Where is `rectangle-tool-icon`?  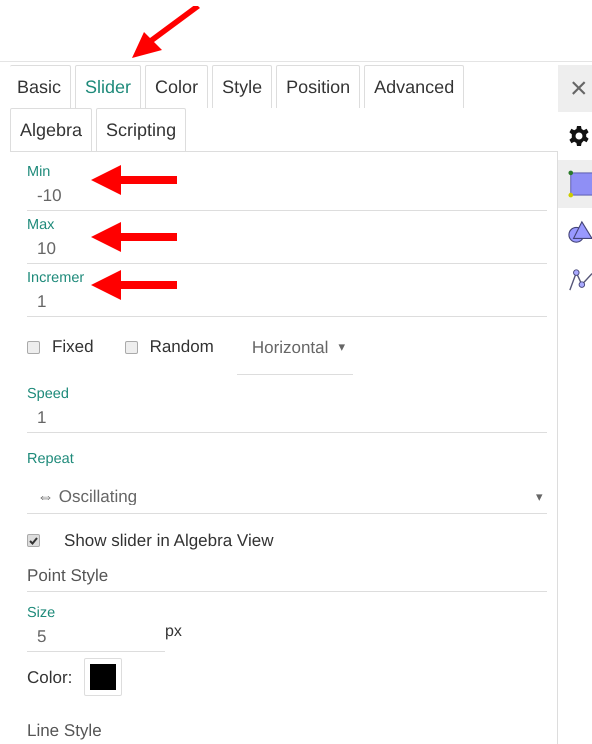 rectangle-tool-icon is located at coordinates (580, 184).